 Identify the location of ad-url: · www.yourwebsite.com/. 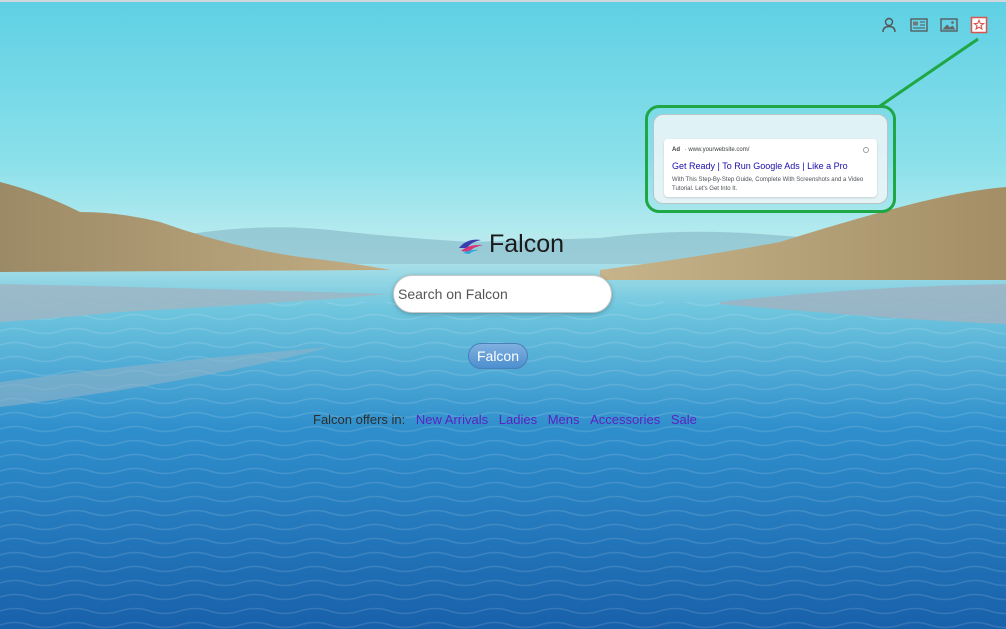
(717, 150).